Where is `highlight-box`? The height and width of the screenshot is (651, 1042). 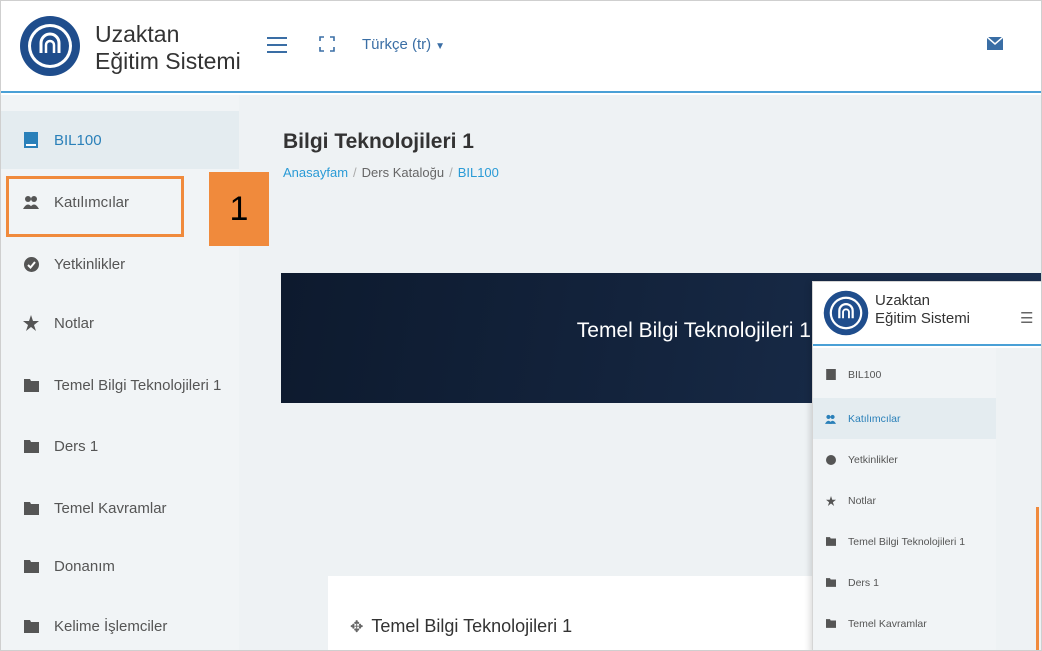 highlight-box is located at coordinates (95, 206).